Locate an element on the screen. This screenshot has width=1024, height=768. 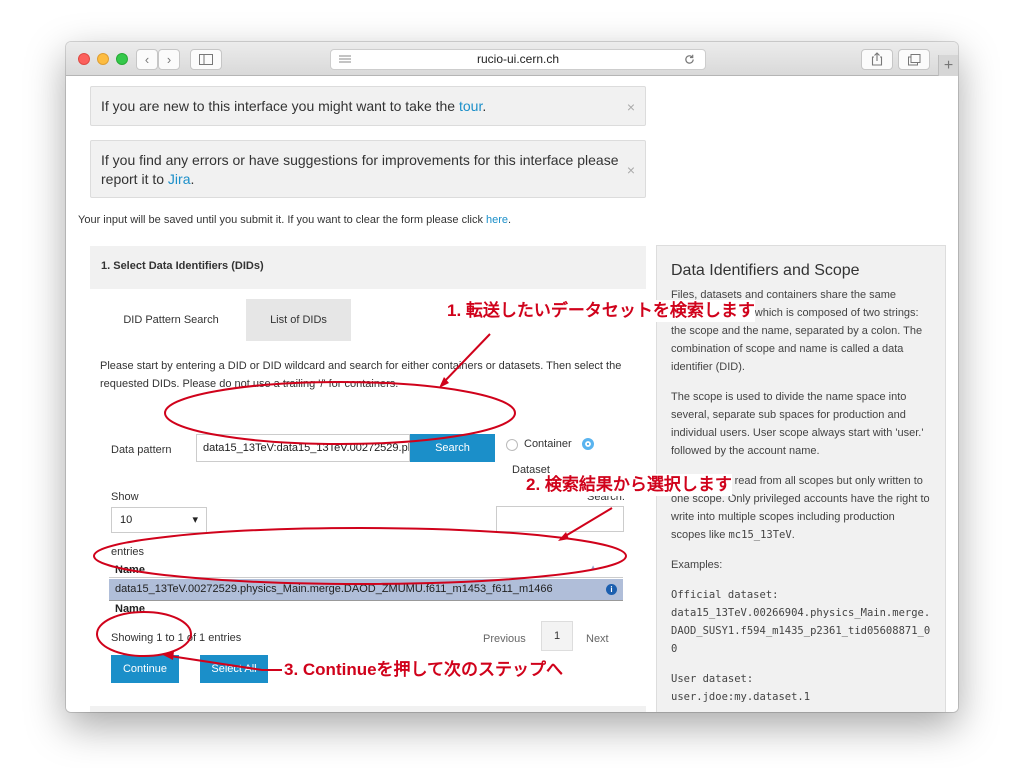
radio-container-label: Container is located at coordinates (548, 444).